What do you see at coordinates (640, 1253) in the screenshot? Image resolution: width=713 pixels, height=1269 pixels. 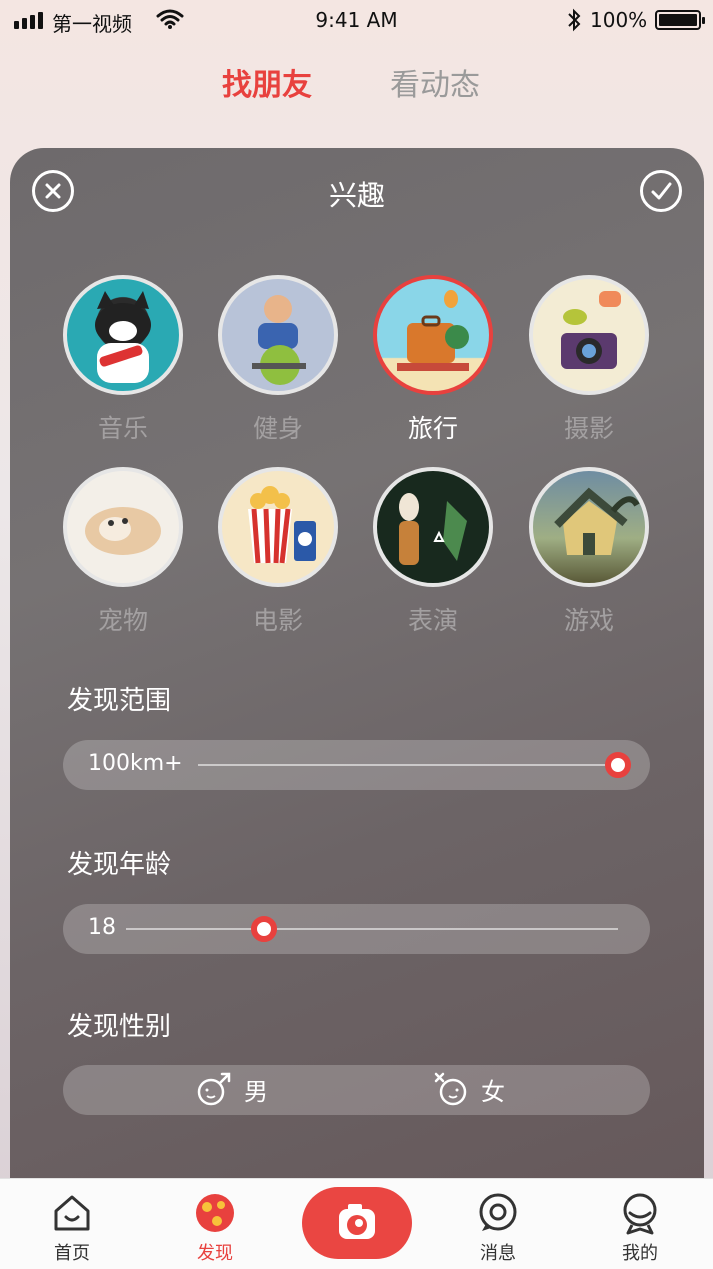 I see `tab-label-profile: 我的` at bounding box center [640, 1253].